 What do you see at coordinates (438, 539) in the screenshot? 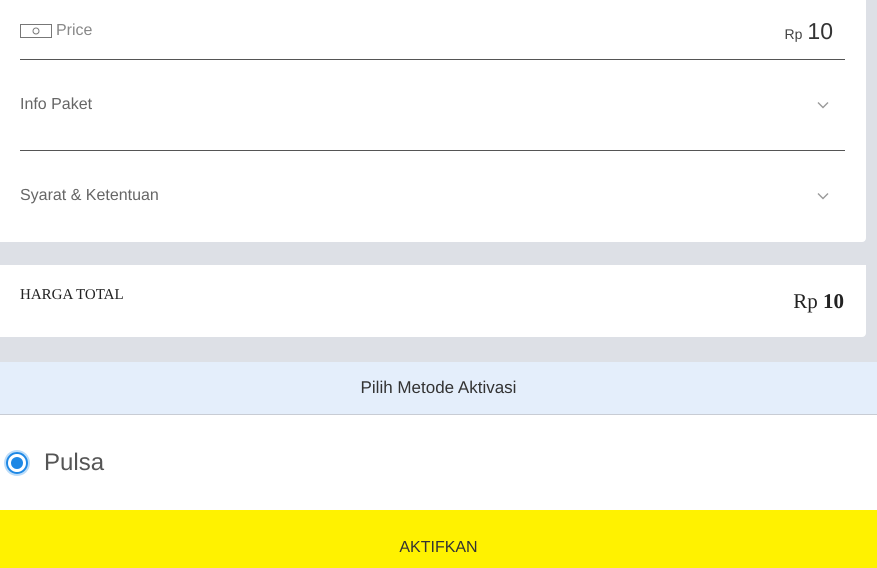
I see `activate-button: AKTIFKAN` at bounding box center [438, 539].